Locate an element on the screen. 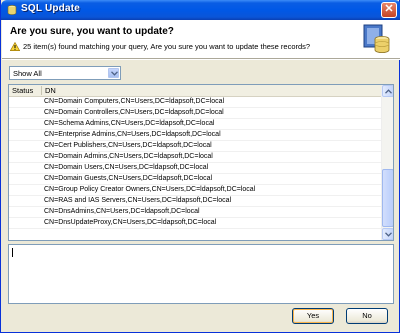 The height and width of the screenshot is (333, 400). filter-selected-value: Show All is located at coordinates (27, 73).